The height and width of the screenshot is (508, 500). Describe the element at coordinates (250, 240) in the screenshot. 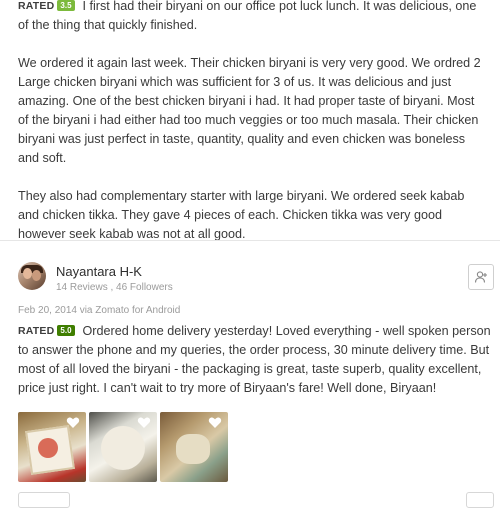

I see `review-divider` at that location.